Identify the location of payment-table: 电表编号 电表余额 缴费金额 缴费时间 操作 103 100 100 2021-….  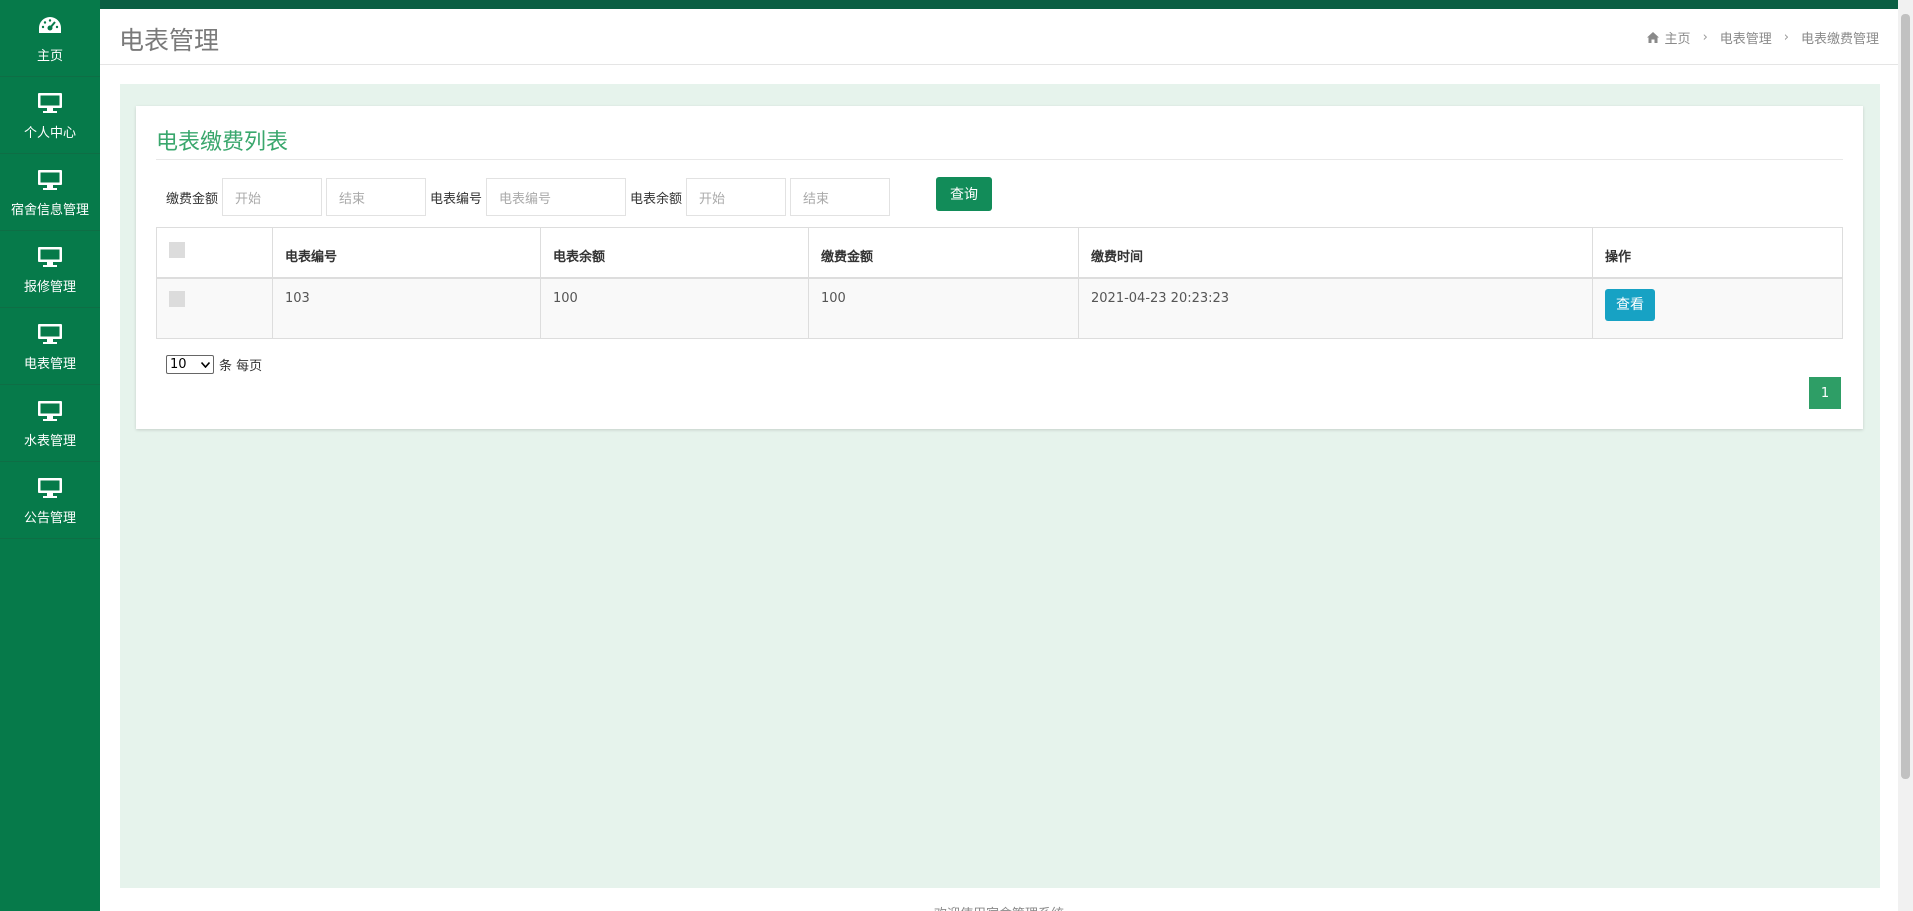
(999, 283).